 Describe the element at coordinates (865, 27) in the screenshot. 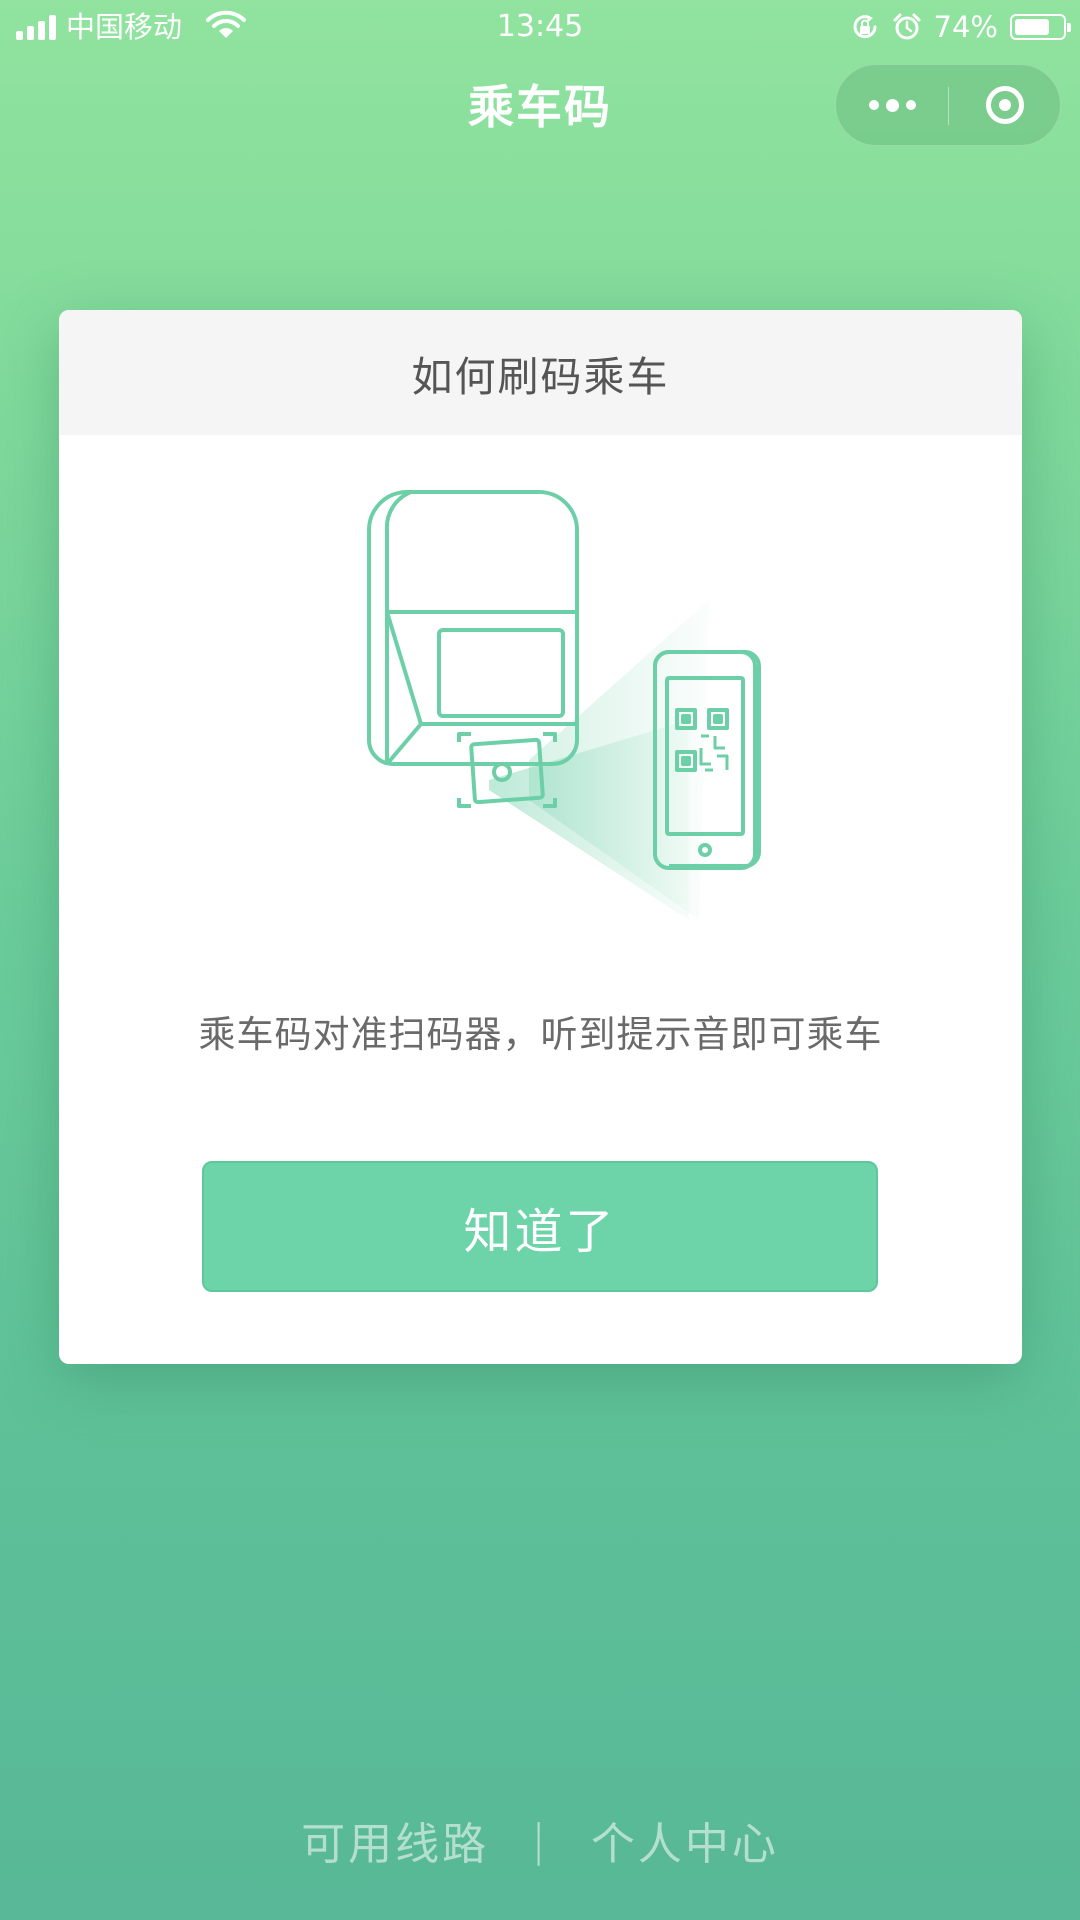

I see `rotation-lock-icon` at that location.